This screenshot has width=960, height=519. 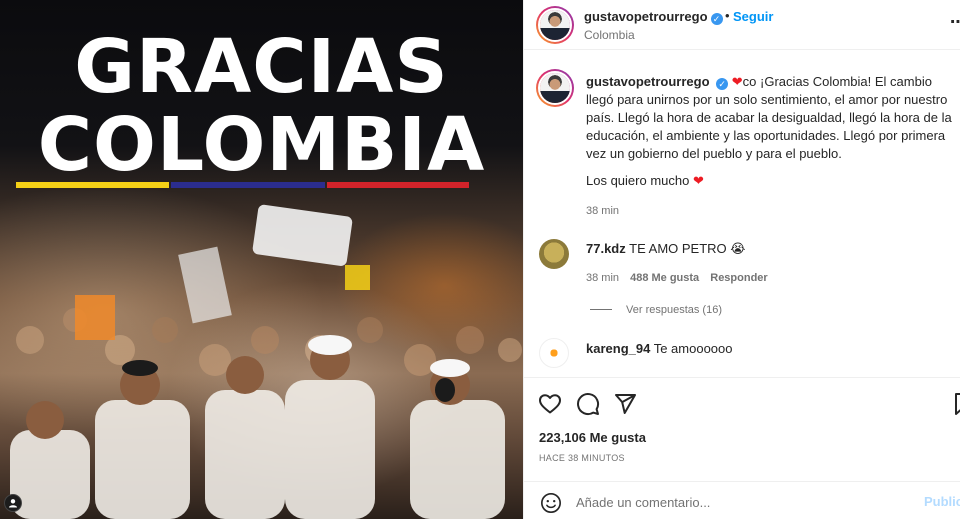 What do you see at coordinates (248, 185) in the screenshot?
I see `flag-stripe-blue` at bounding box center [248, 185].